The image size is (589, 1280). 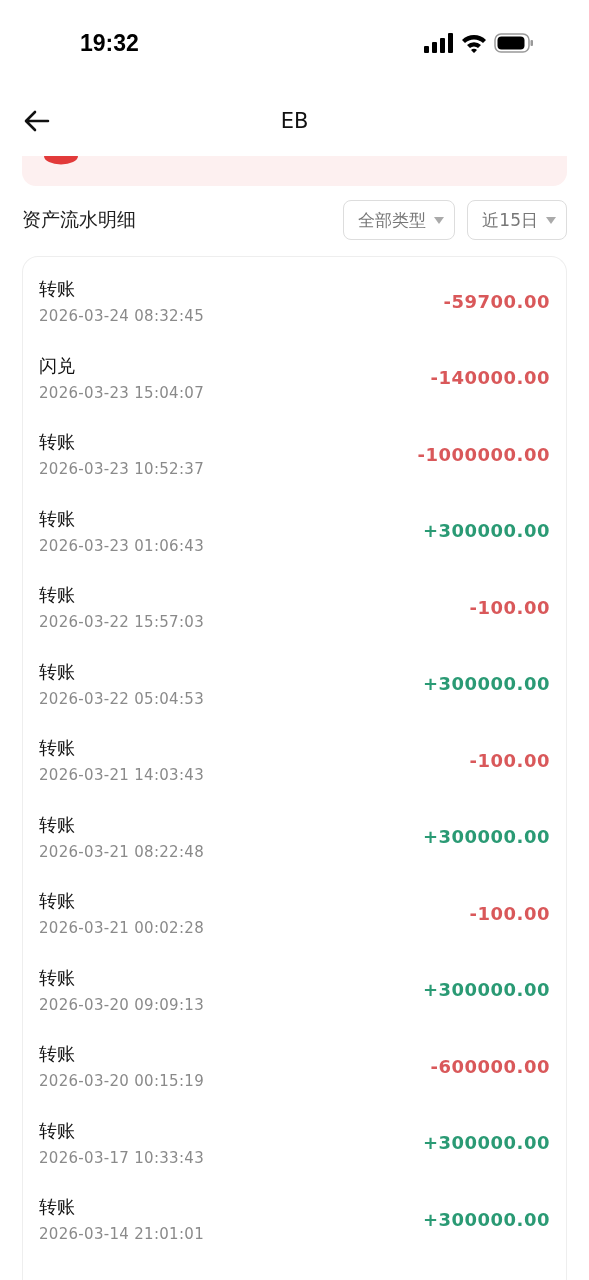 I want to click on transaction-time: 2026-03-21 08:22:48, so click(x=122, y=851).